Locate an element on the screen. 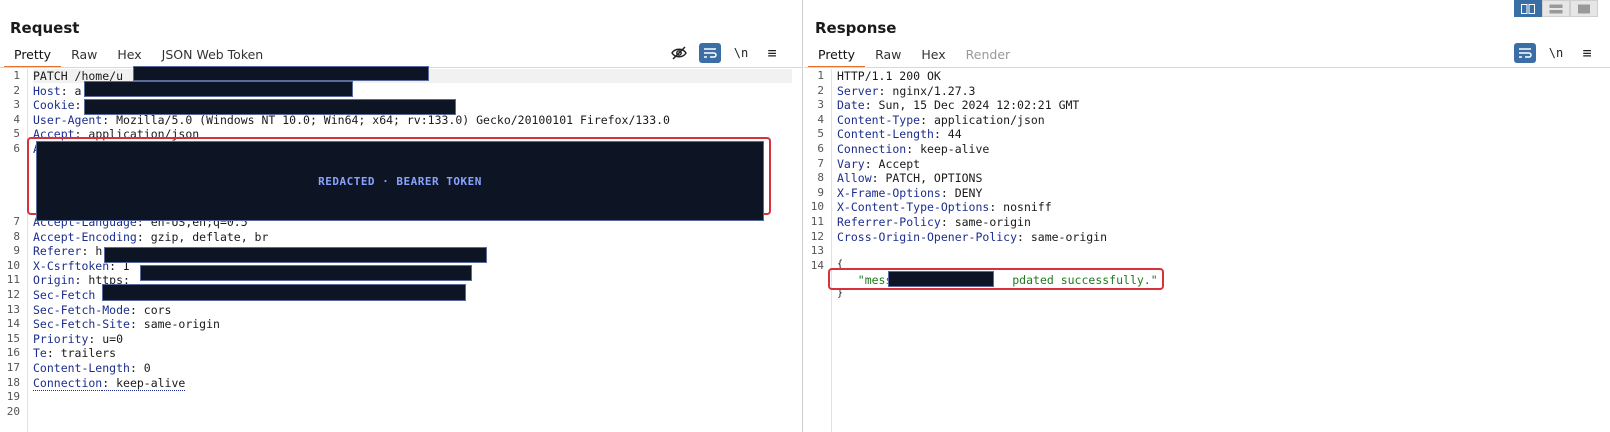 The image size is (1610, 432). line-number: 20 is located at coordinates (13, 411).